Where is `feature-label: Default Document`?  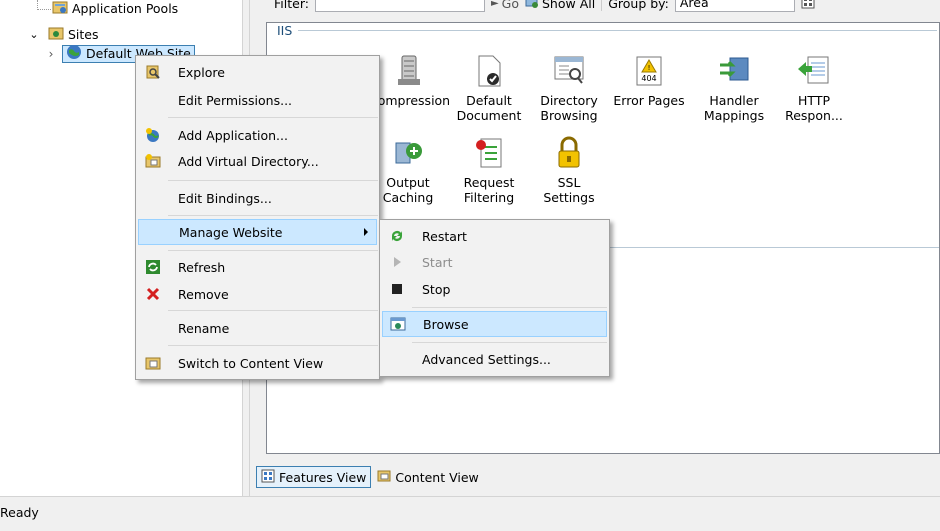
feature-label: Default Document is located at coordinates (489, 108).